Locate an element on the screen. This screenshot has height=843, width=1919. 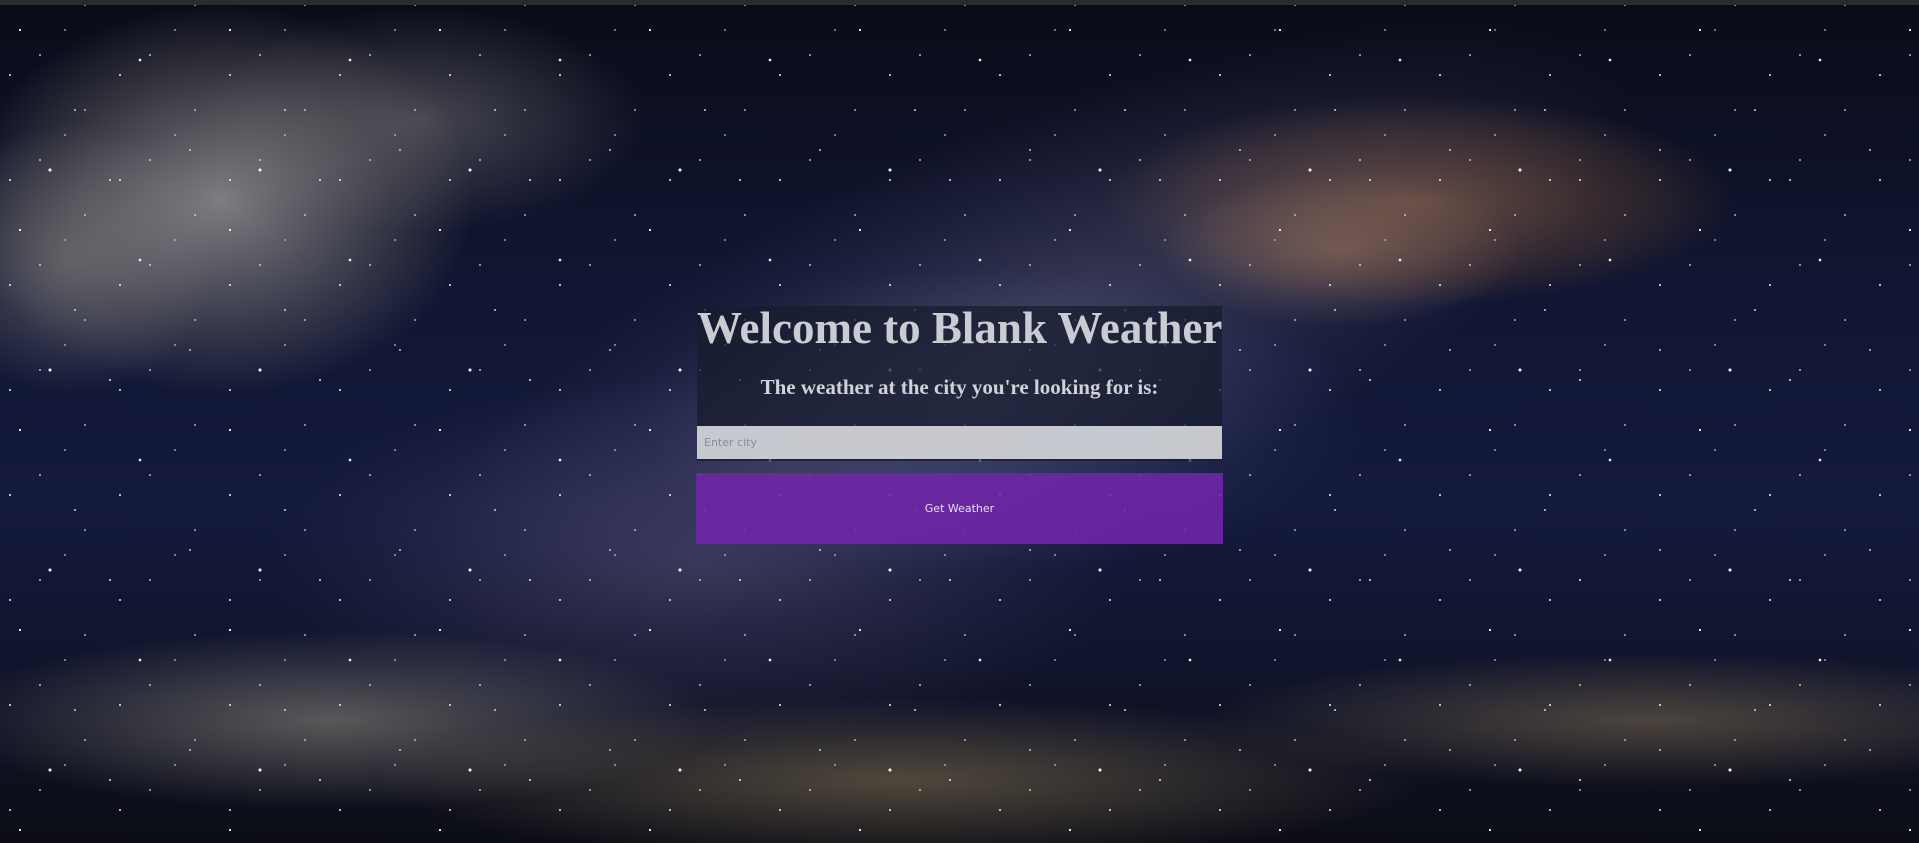
get-weather-button: Get Weather is located at coordinates (959, 508).